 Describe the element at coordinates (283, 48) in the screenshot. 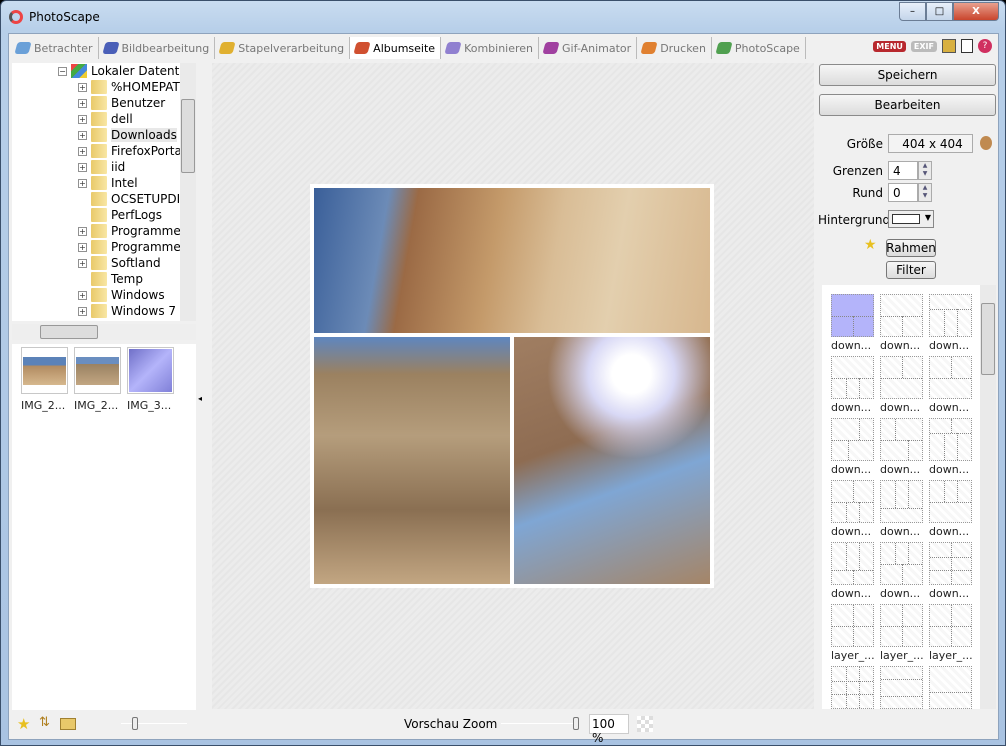

I see `tab-stapelverarbeitung: Stapelverarbeitung` at that location.